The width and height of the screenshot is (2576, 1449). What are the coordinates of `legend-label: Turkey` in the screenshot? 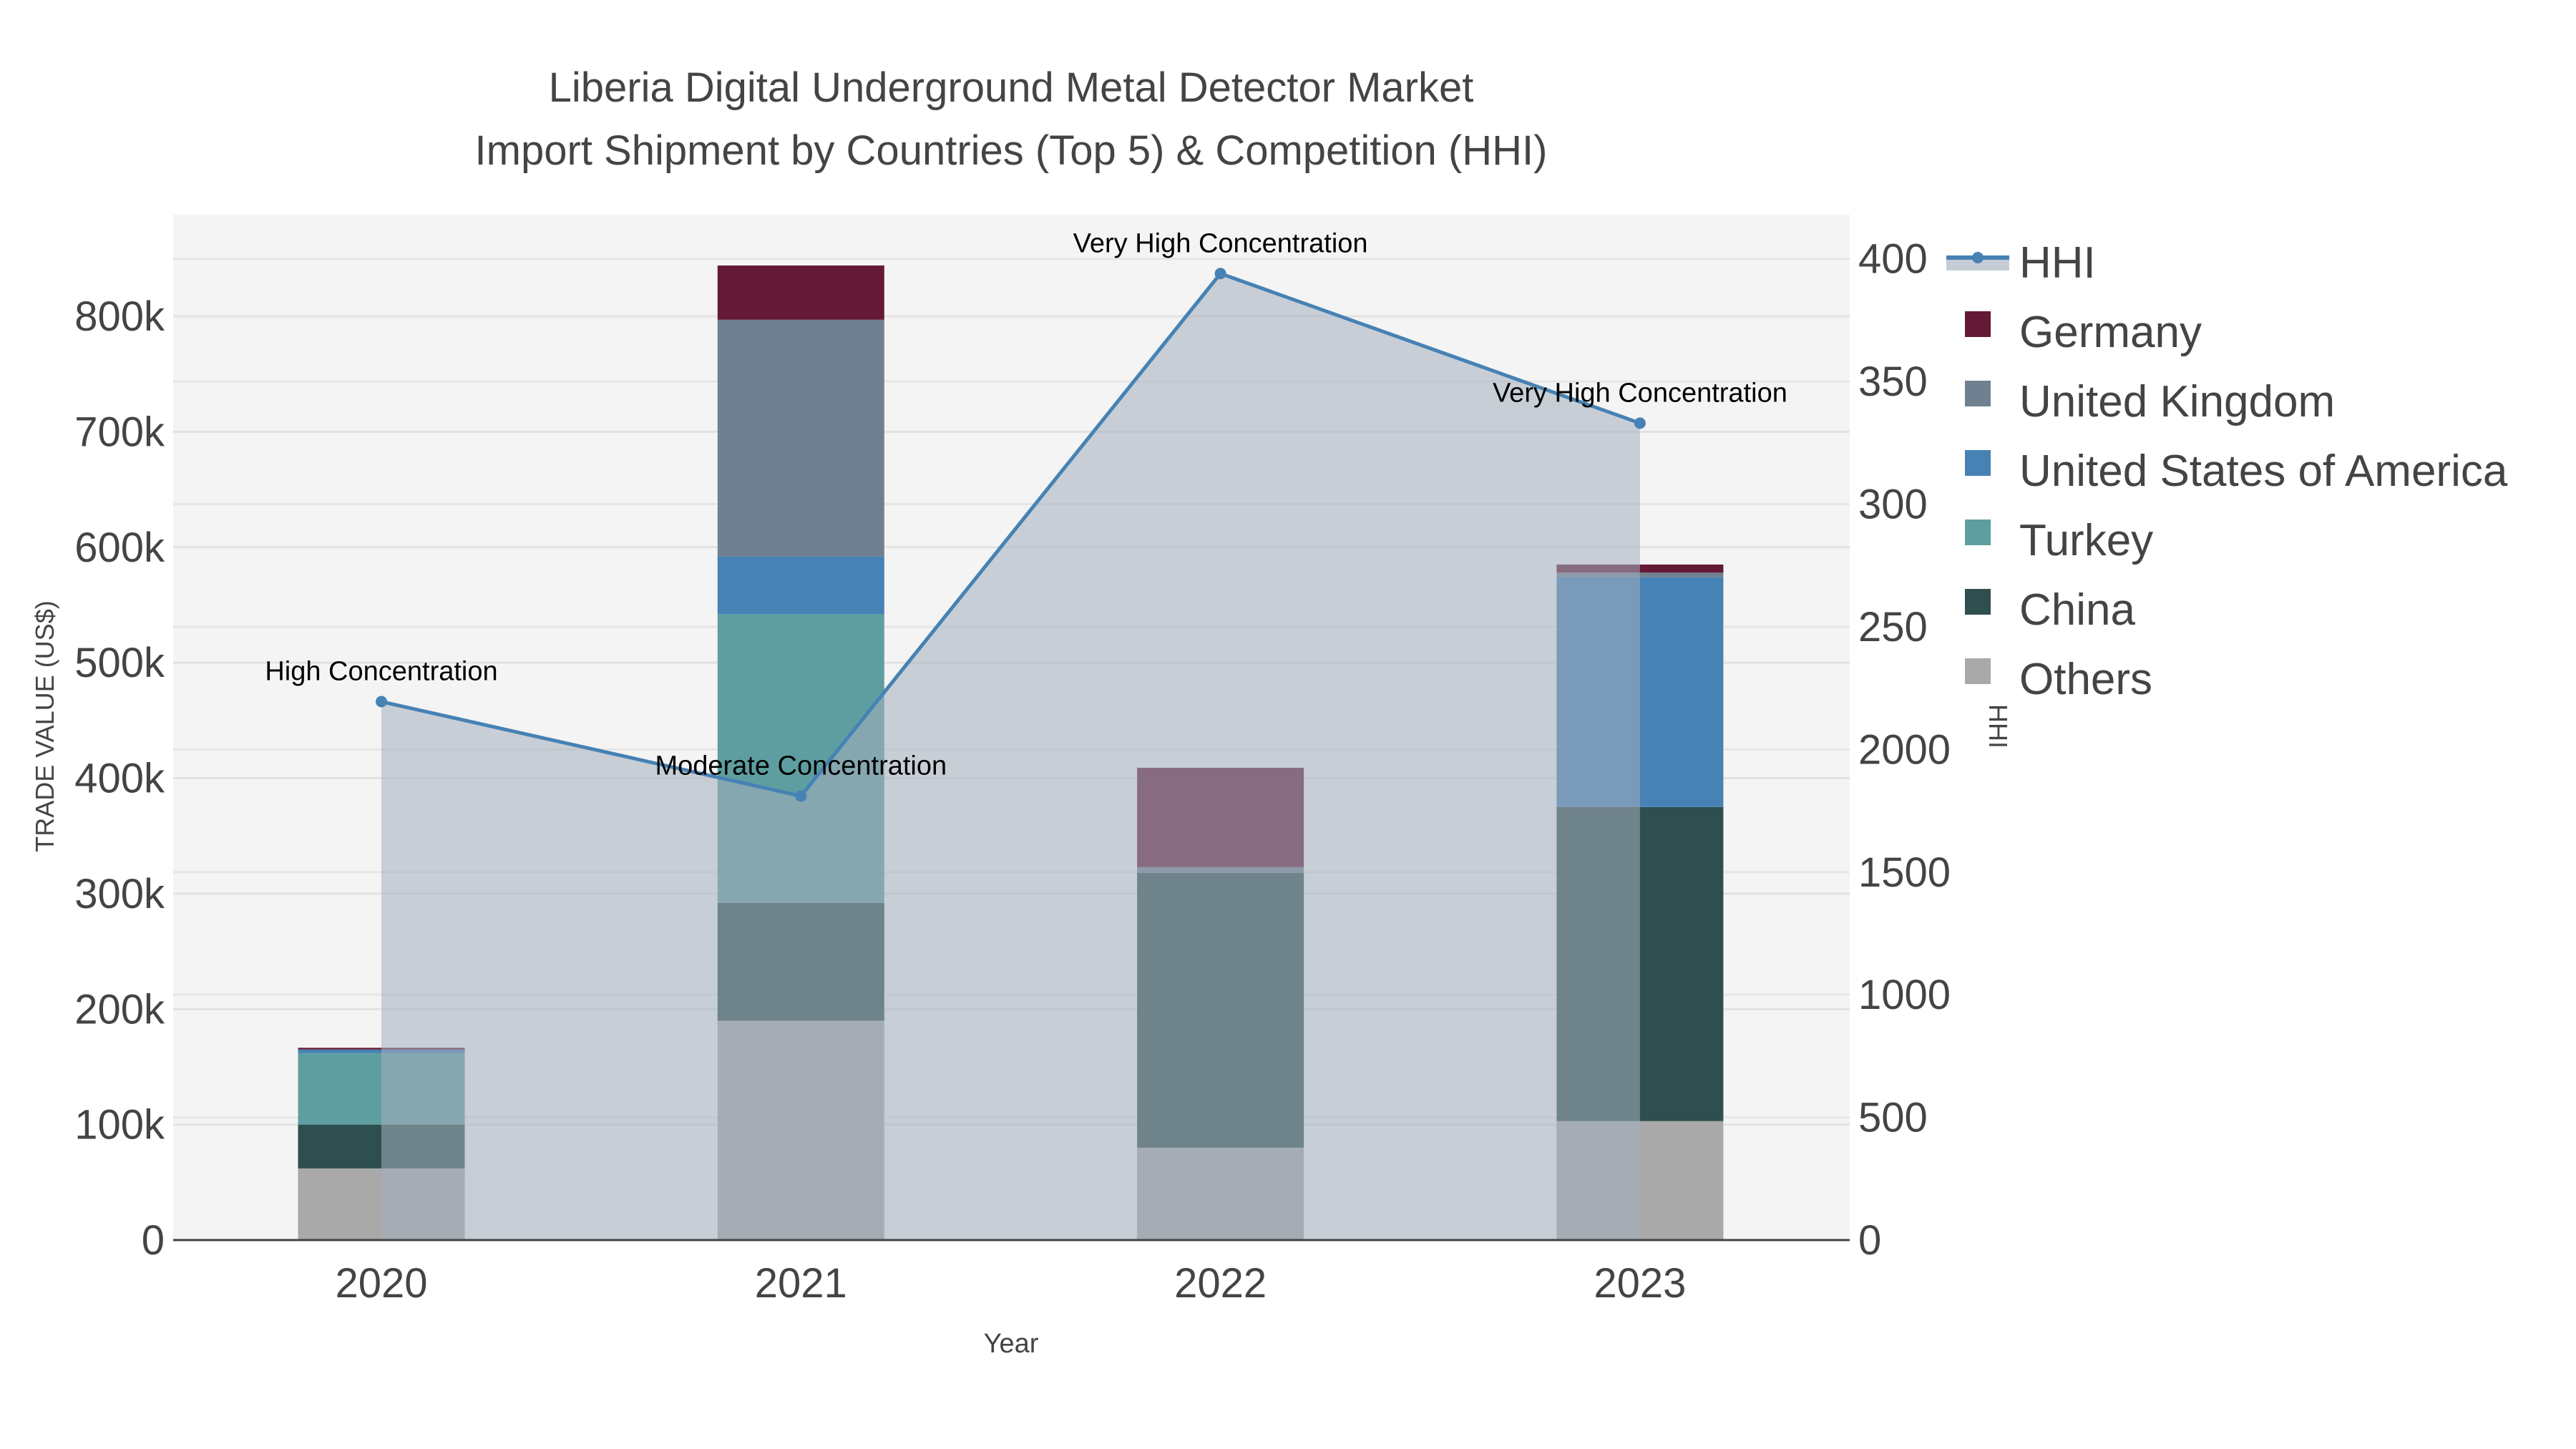 It's located at (2086, 540).